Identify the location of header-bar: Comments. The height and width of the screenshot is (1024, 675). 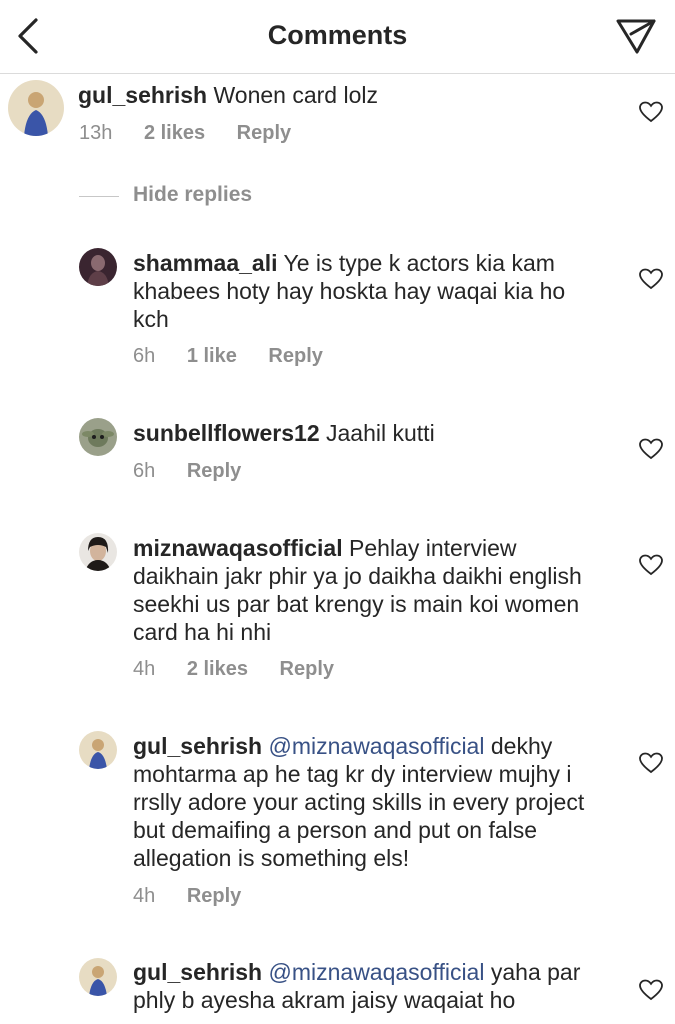
(337, 37).